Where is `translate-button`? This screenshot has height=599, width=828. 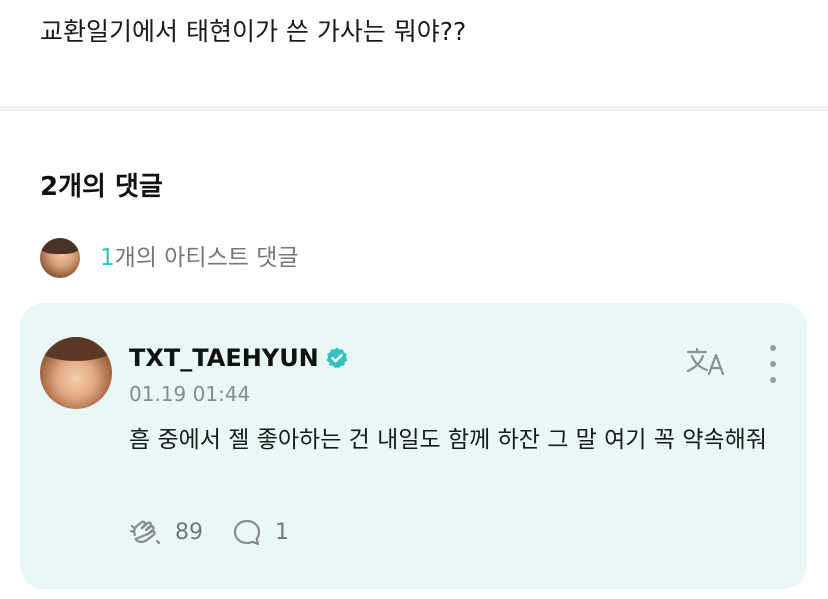
translate-button is located at coordinates (706, 362).